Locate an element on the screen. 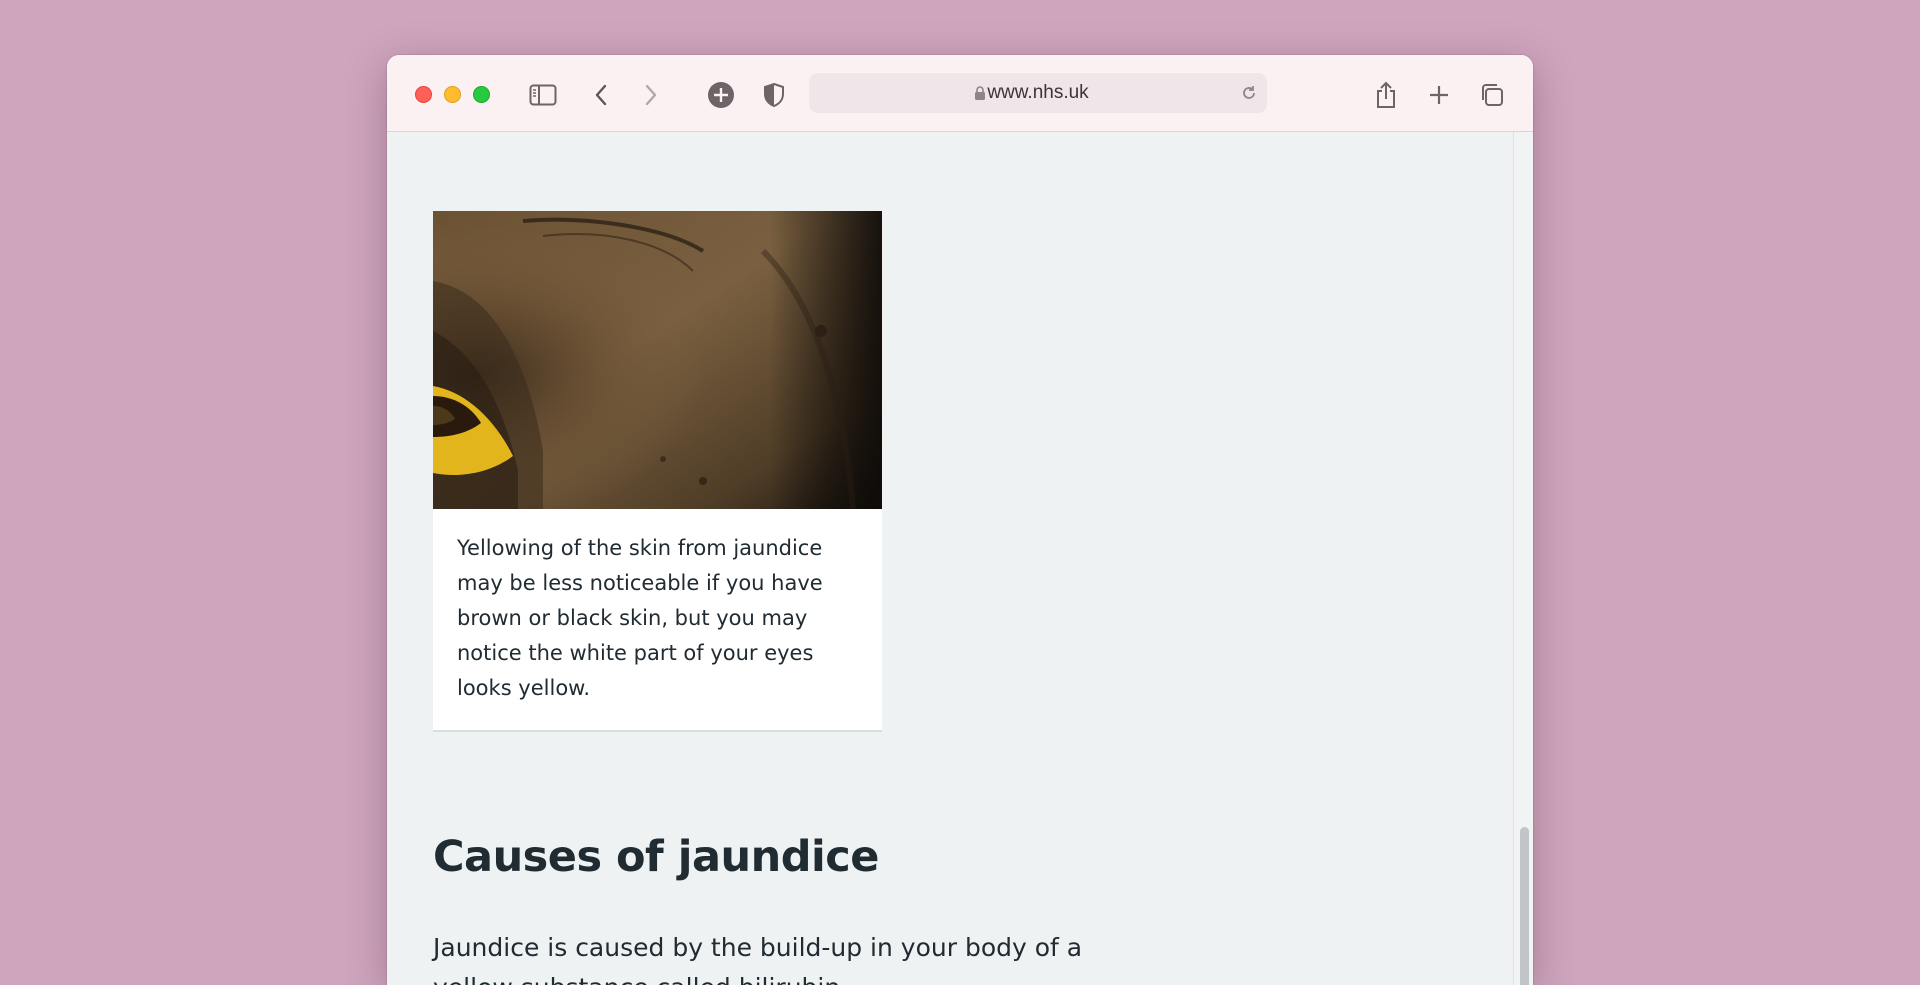 The width and height of the screenshot is (1920, 985). close-window-button is located at coordinates (423, 94).